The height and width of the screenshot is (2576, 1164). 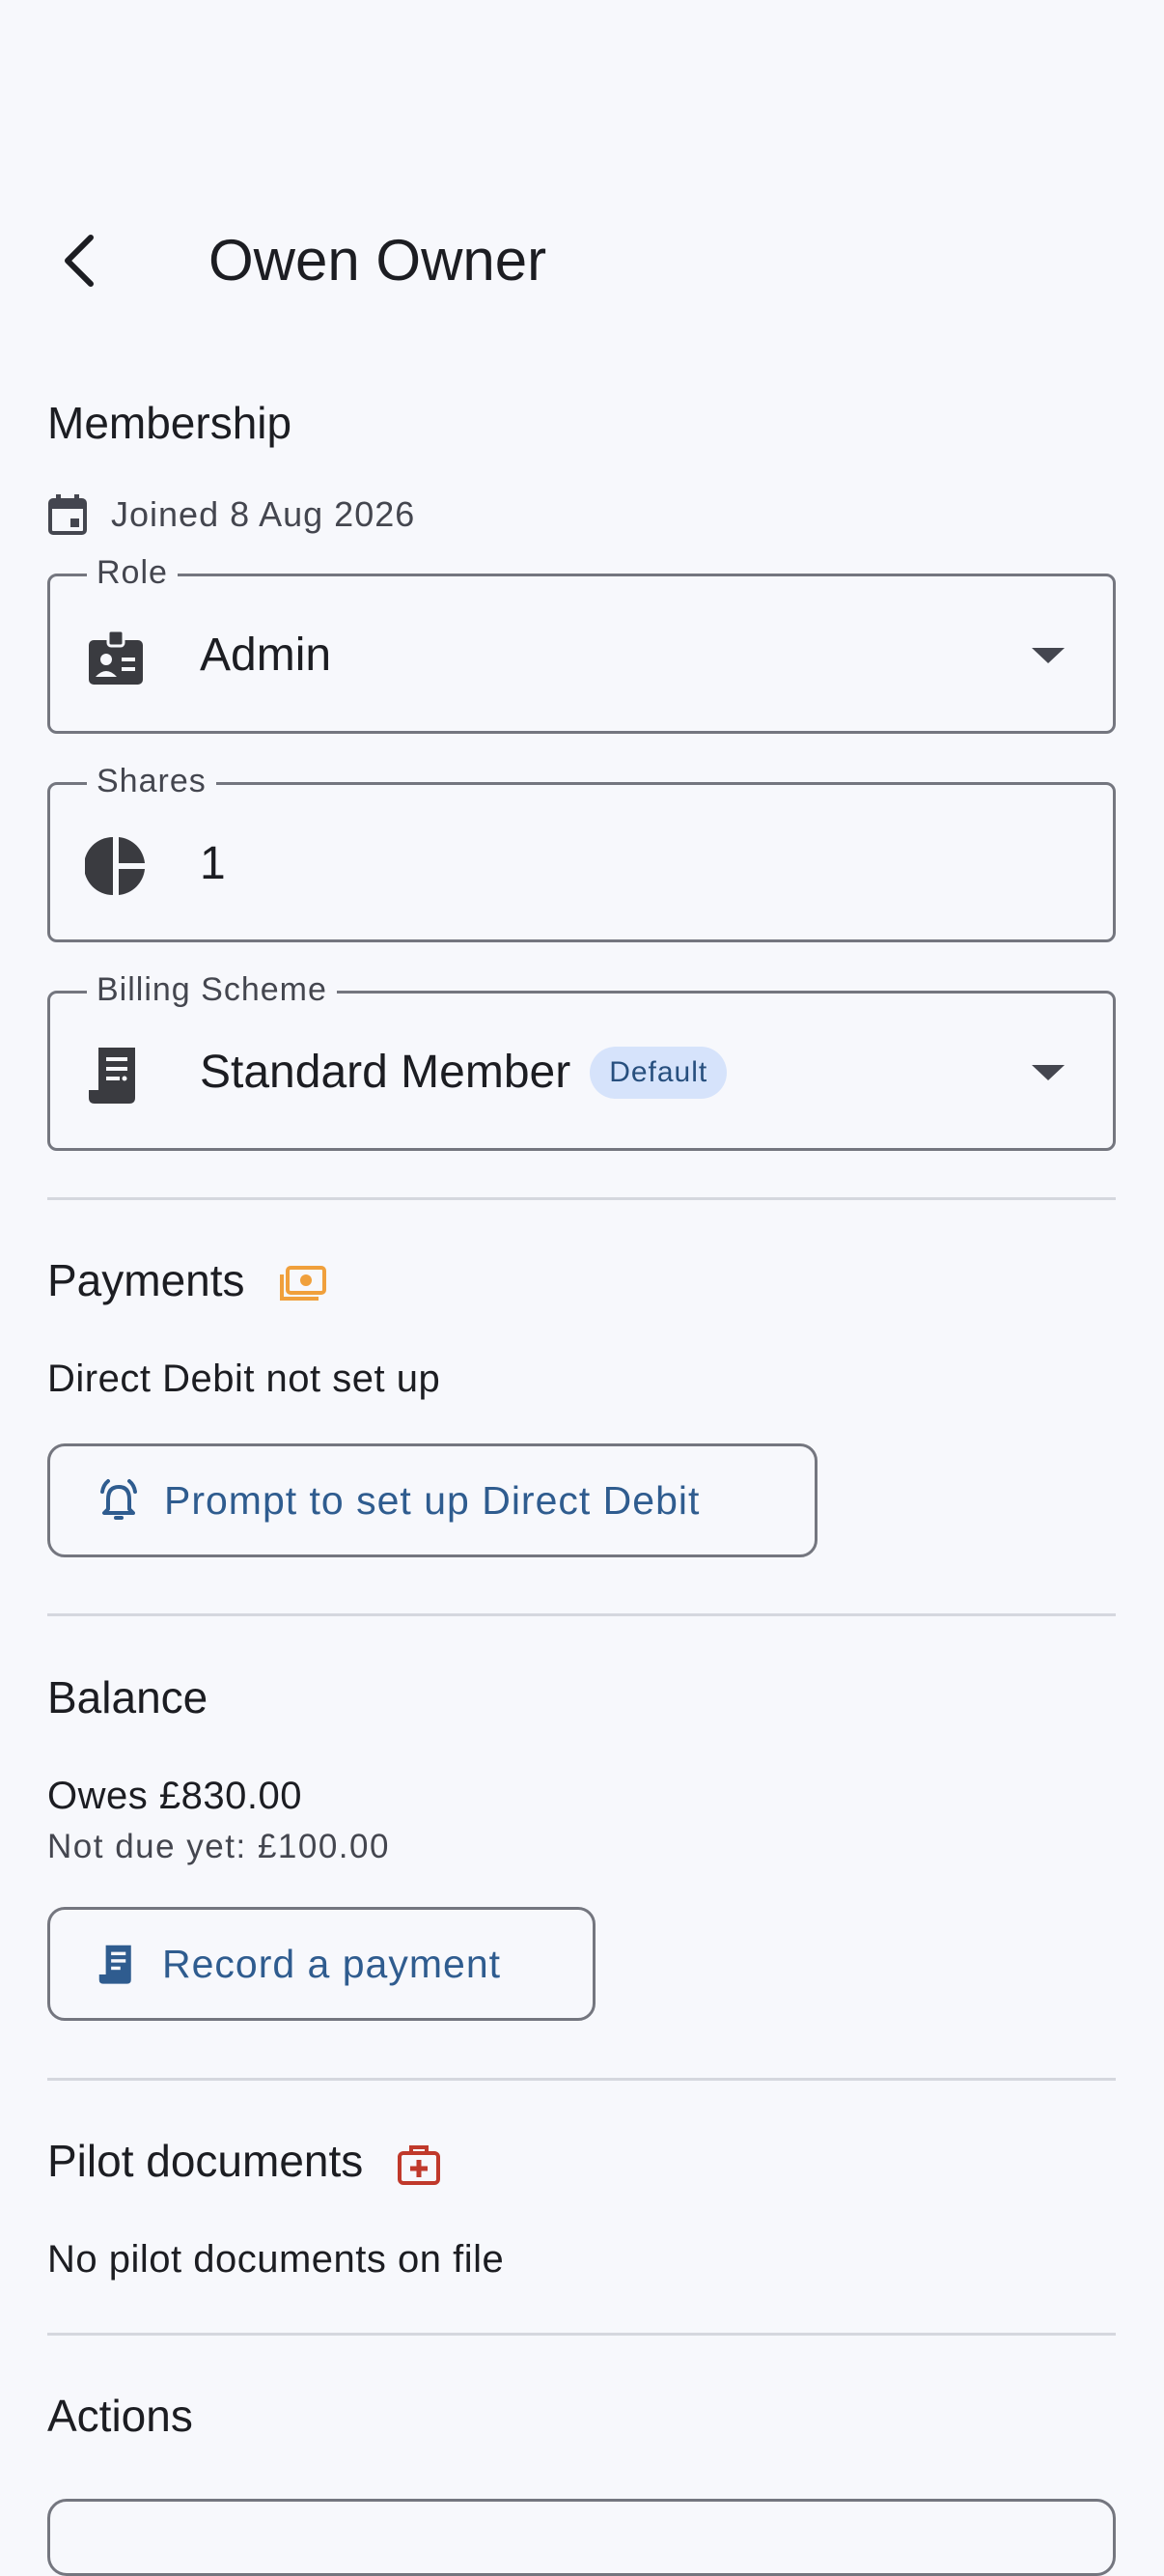 I want to click on page-title: Owen Owner, so click(x=378, y=260).